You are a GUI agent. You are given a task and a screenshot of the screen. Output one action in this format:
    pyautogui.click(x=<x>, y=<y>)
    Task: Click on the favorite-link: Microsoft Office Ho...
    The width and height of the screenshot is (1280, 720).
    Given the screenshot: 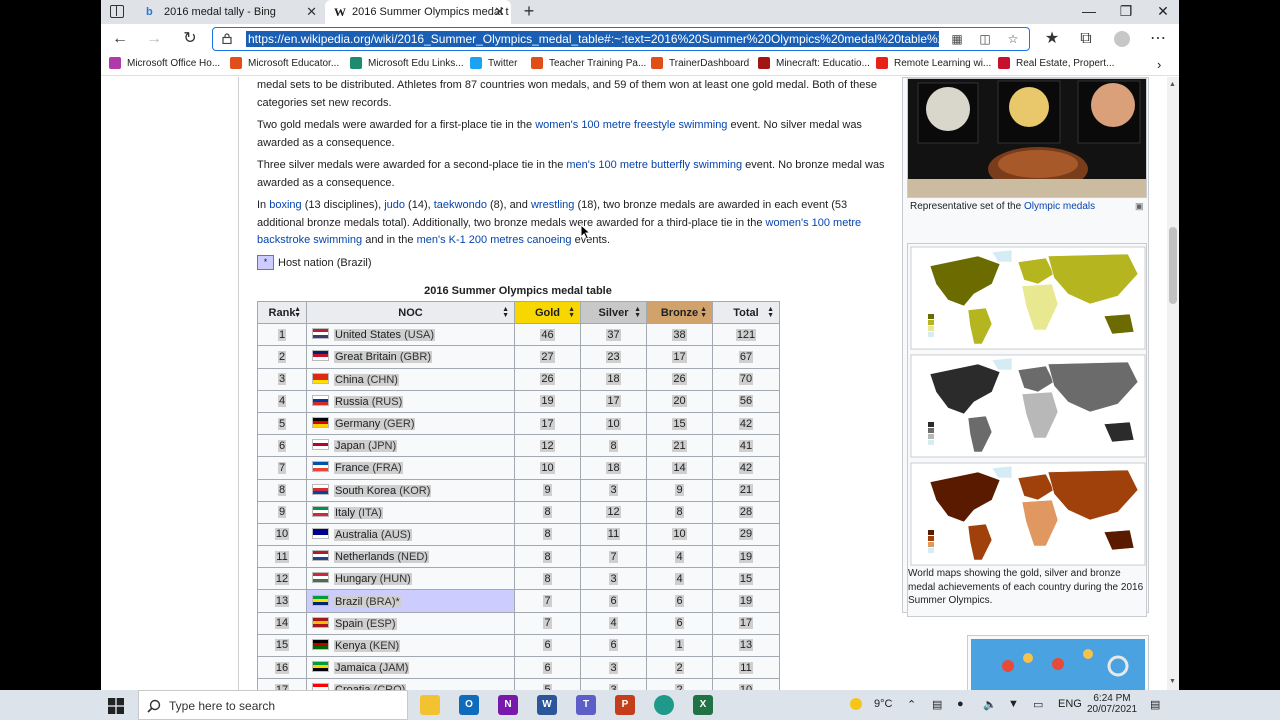 What is the action you would take?
    pyautogui.click(x=164, y=63)
    